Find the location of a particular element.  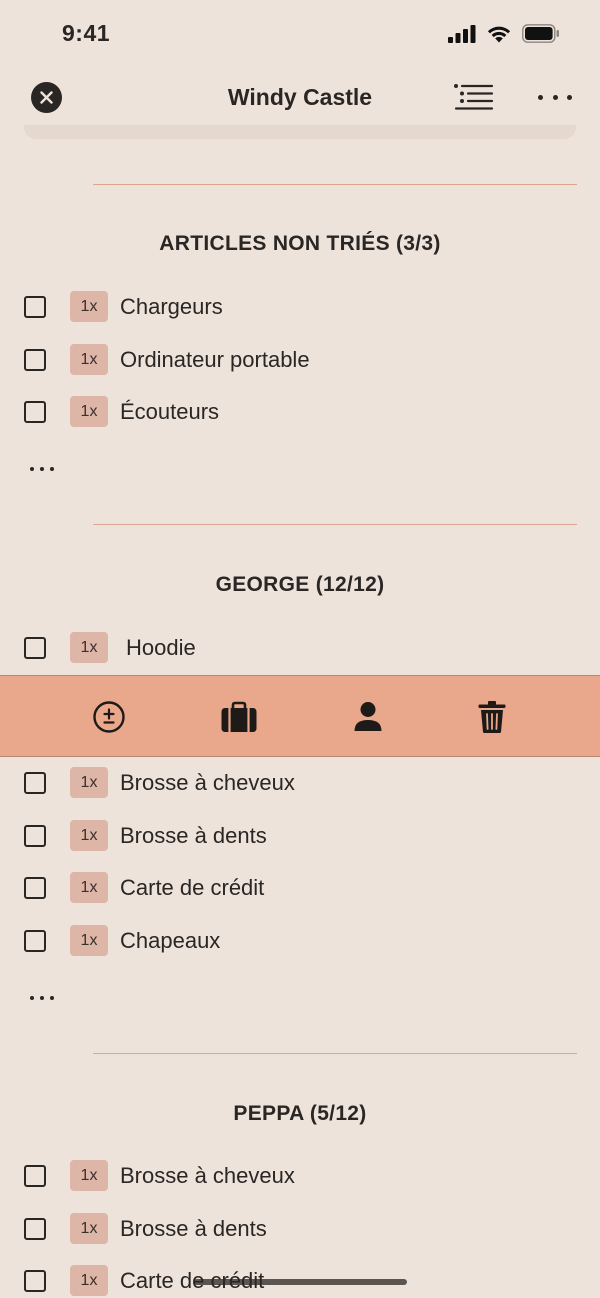

item-label: Écouteurs is located at coordinates (170, 411).